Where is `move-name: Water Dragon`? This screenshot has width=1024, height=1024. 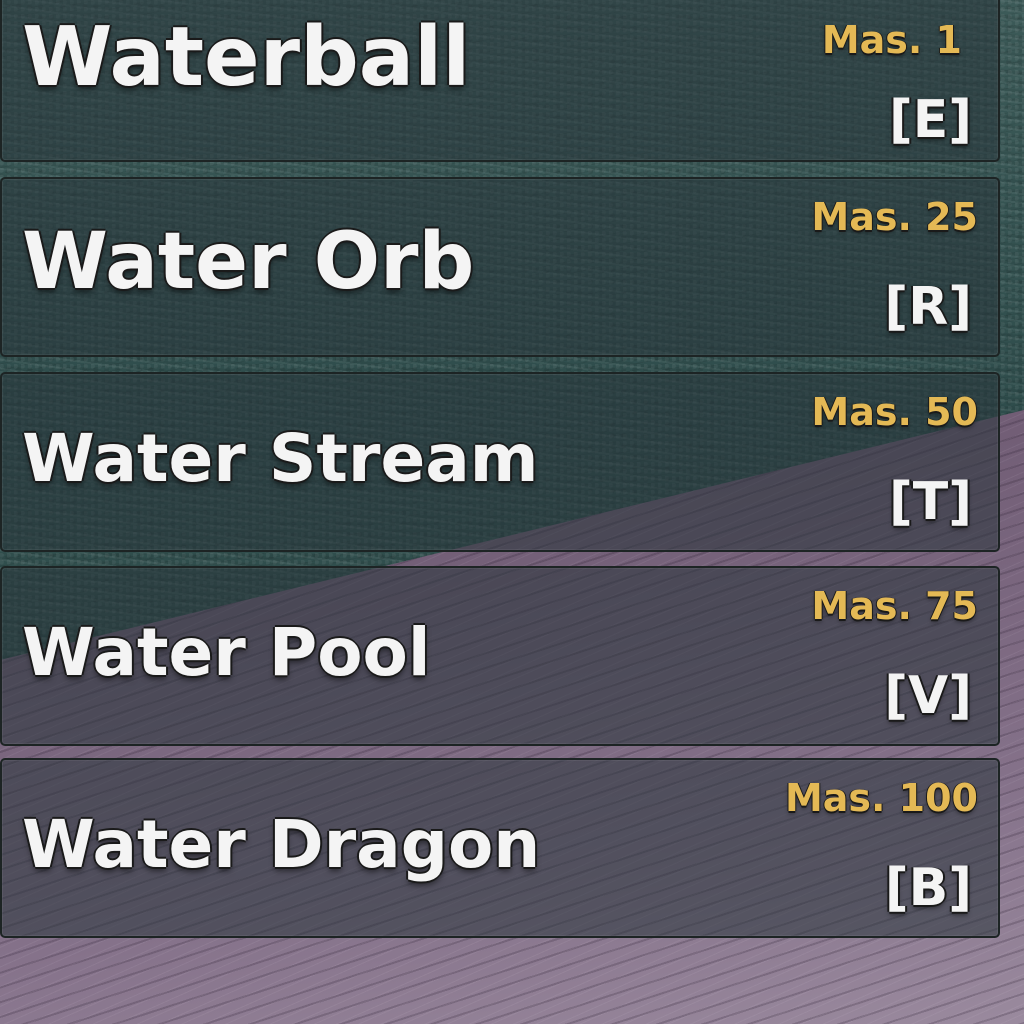
move-name: Water Dragon is located at coordinates (281, 844).